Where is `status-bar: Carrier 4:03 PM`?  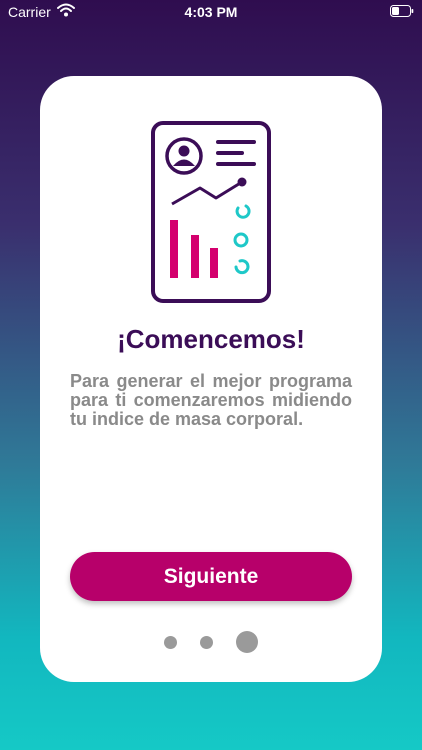 status-bar: Carrier 4:03 PM is located at coordinates (211, 13).